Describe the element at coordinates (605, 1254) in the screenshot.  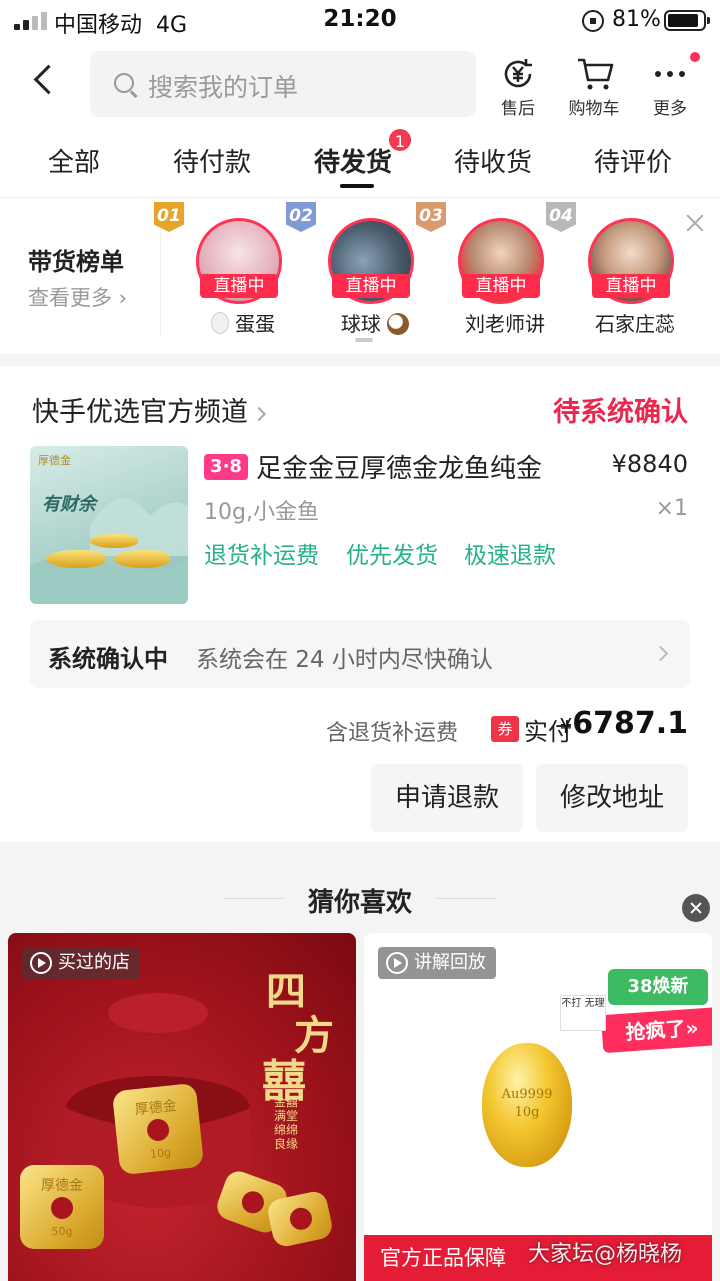
I see `watermark: 大家坛@杨晓杨` at that location.